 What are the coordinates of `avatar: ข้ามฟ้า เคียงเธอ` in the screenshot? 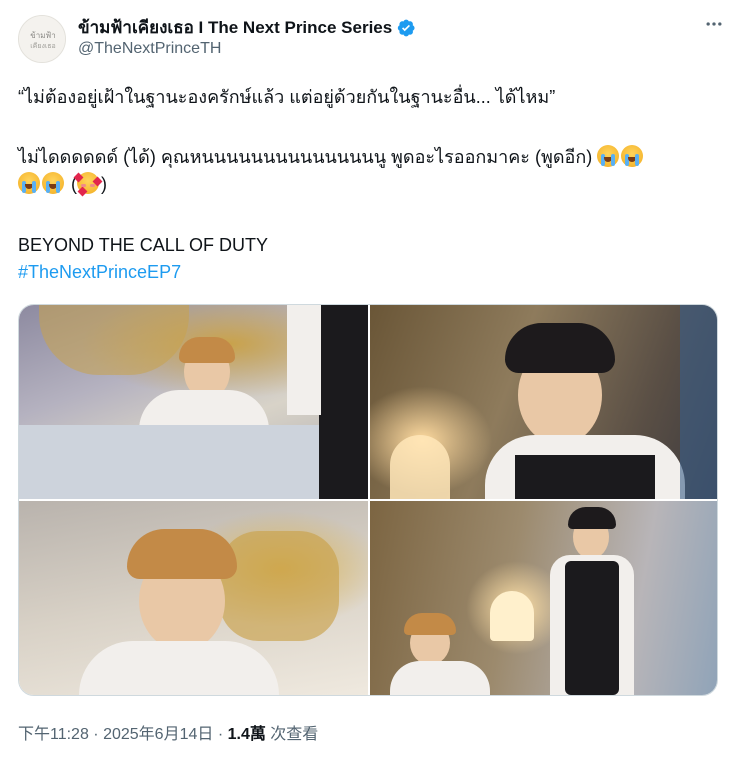 It's located at (42, 39).